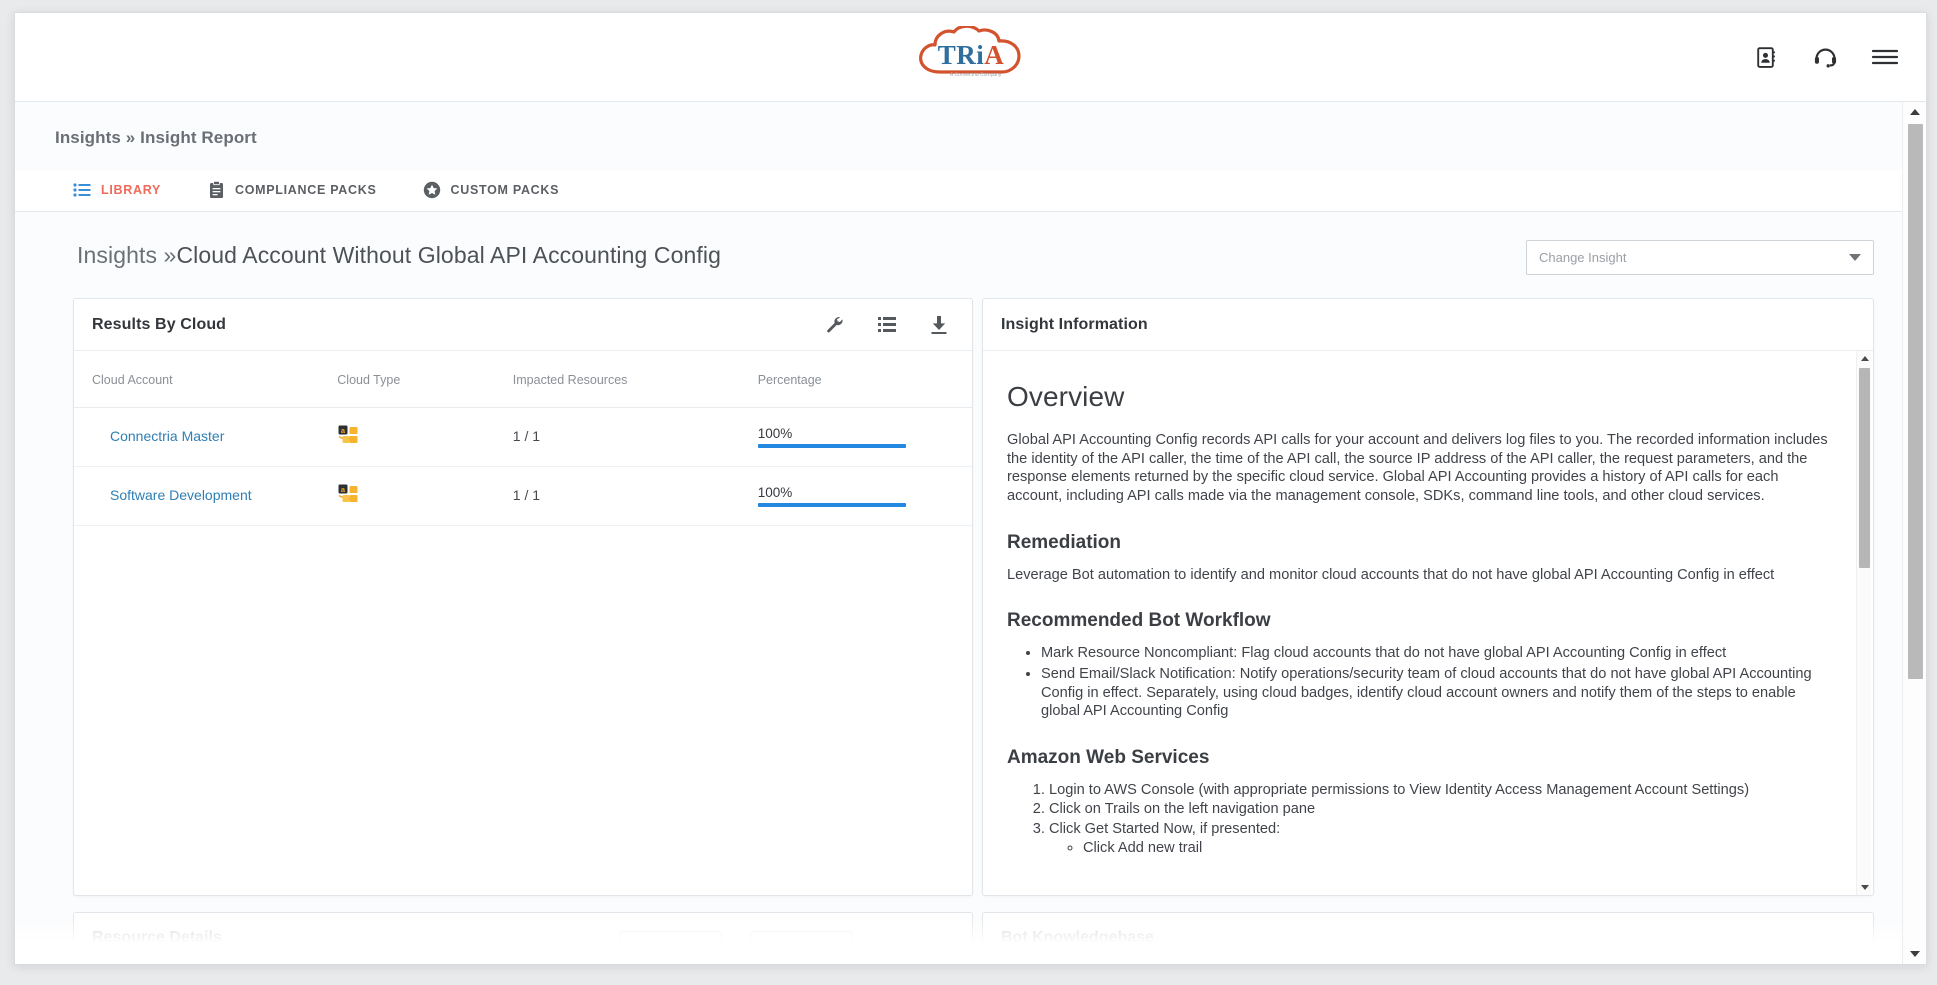  I want to click on results-panel-actions, so click(887, 325).